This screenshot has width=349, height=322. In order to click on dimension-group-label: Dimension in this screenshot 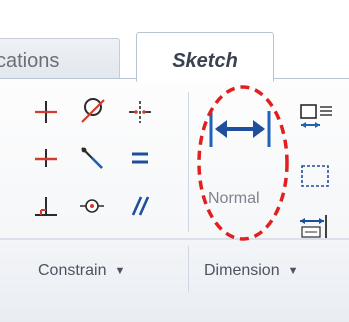, I will do `click(242, 270)`.